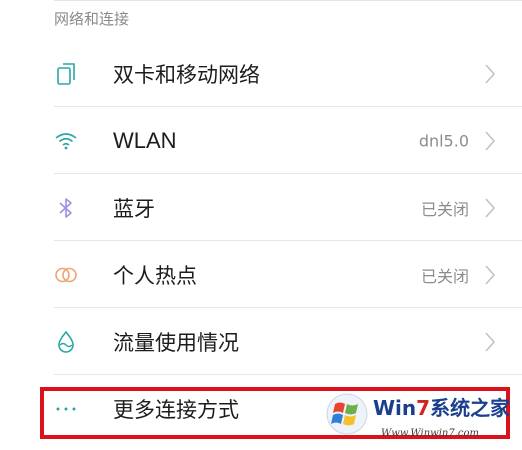 This screenshot has width=522, height=450. Describe the element at coordinates (430, 433) in the screenshot. I see `watermark-url: Www.Winwin7.com` at that location.